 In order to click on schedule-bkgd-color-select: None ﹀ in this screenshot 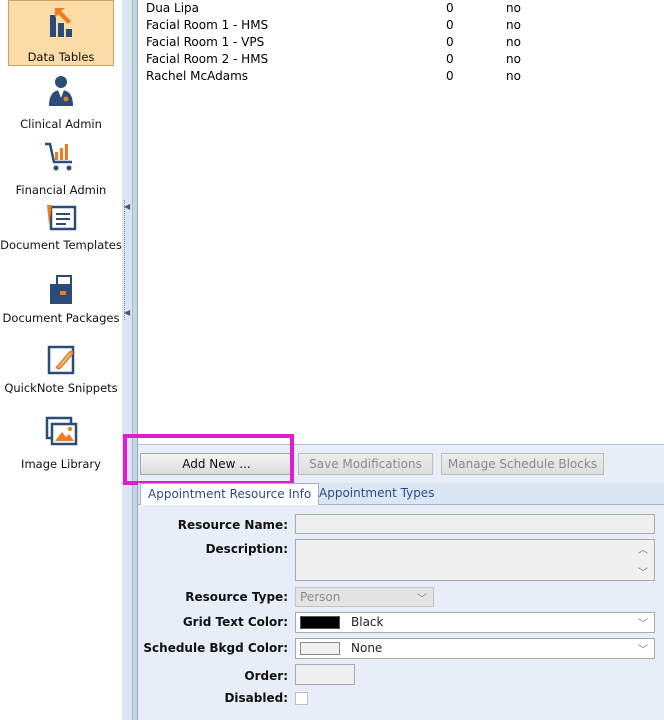, I will do `click(475, 648)`.